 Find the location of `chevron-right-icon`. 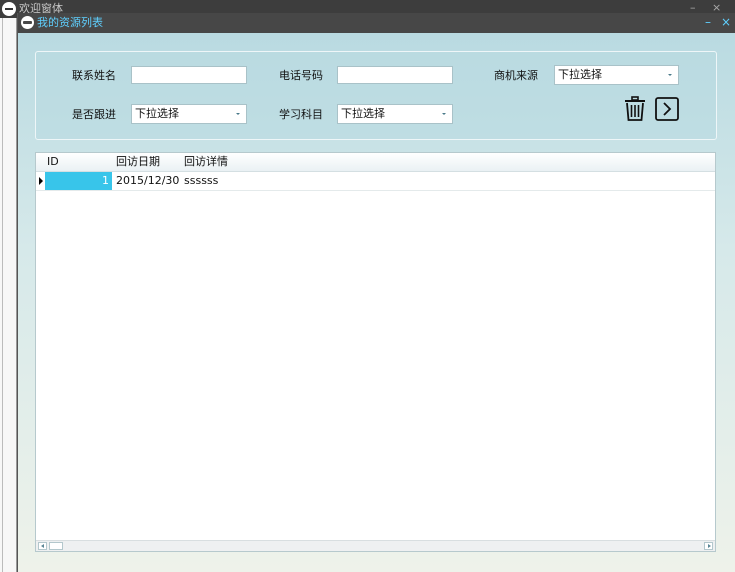

chevron-right-icon is located at coordinates (667, 109).